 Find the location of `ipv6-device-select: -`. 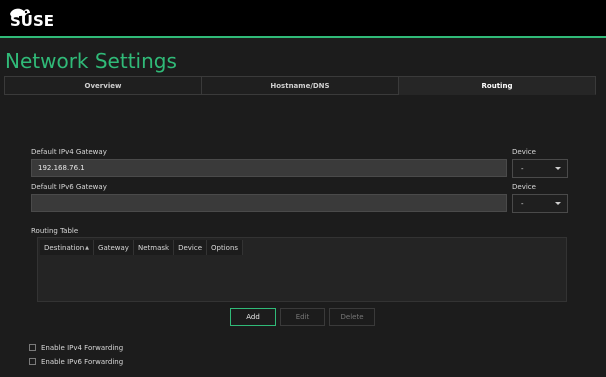

ipv6-device-select: - is located at coordinates (540, 203).